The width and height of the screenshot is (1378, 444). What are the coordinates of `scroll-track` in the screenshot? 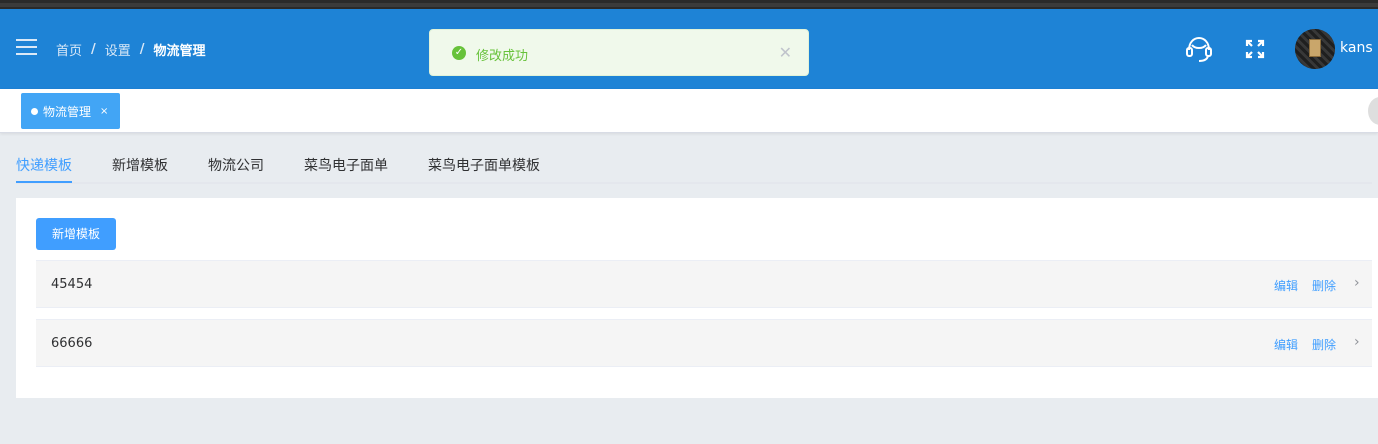 It's located at (689, 5).